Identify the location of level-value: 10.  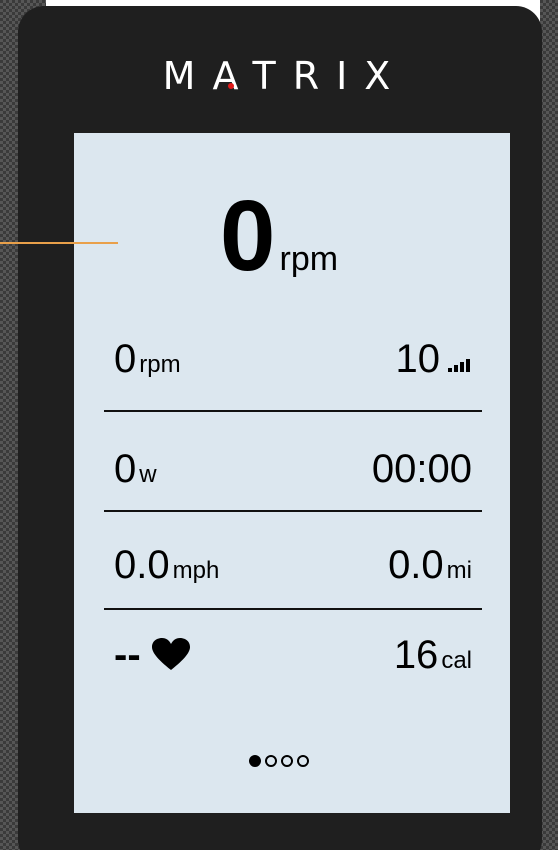
(418, 359).